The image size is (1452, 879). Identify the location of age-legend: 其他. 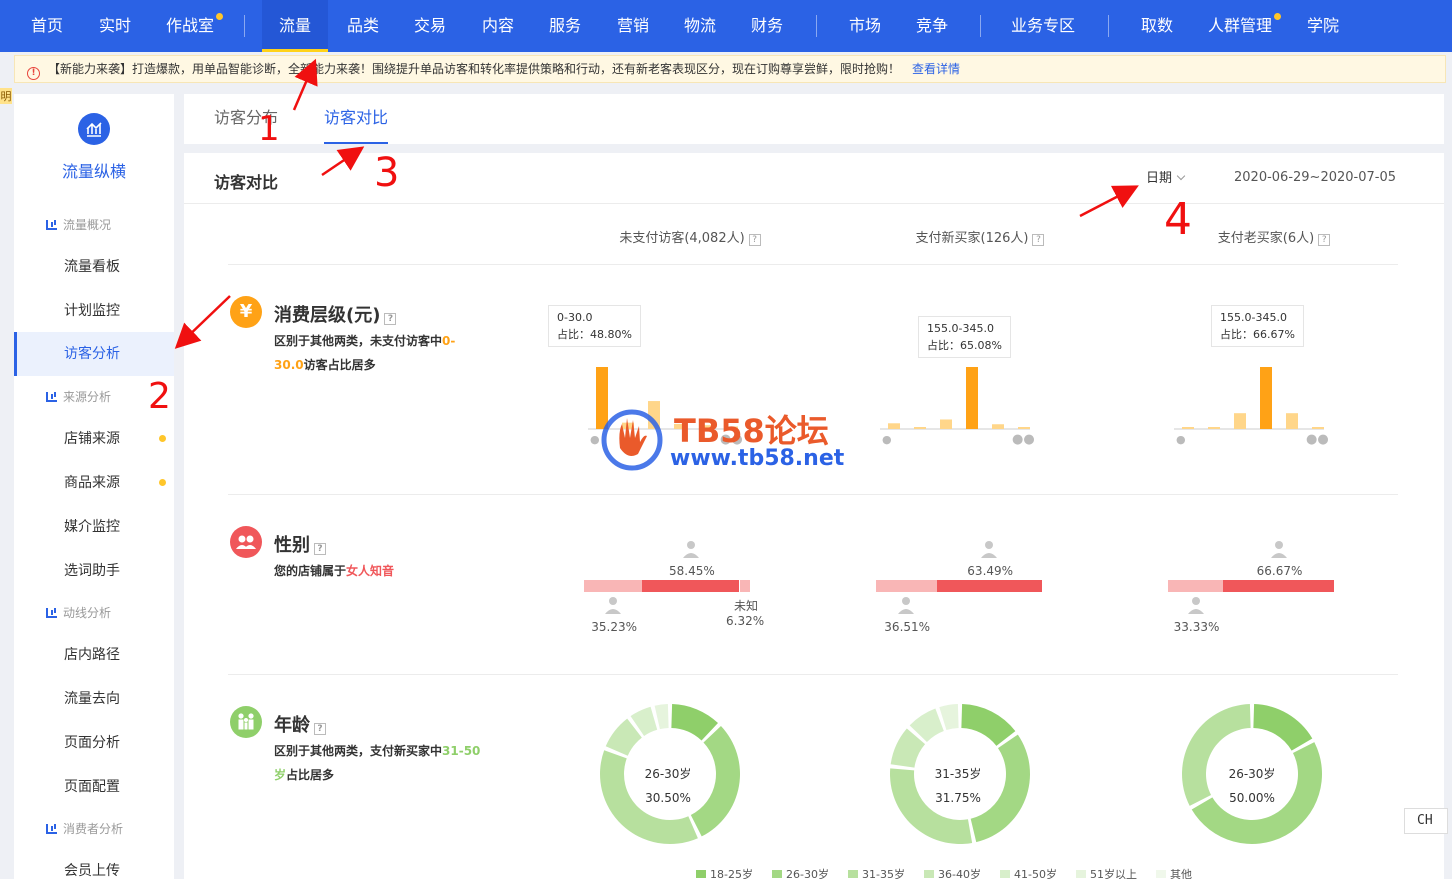
(1174, 872).